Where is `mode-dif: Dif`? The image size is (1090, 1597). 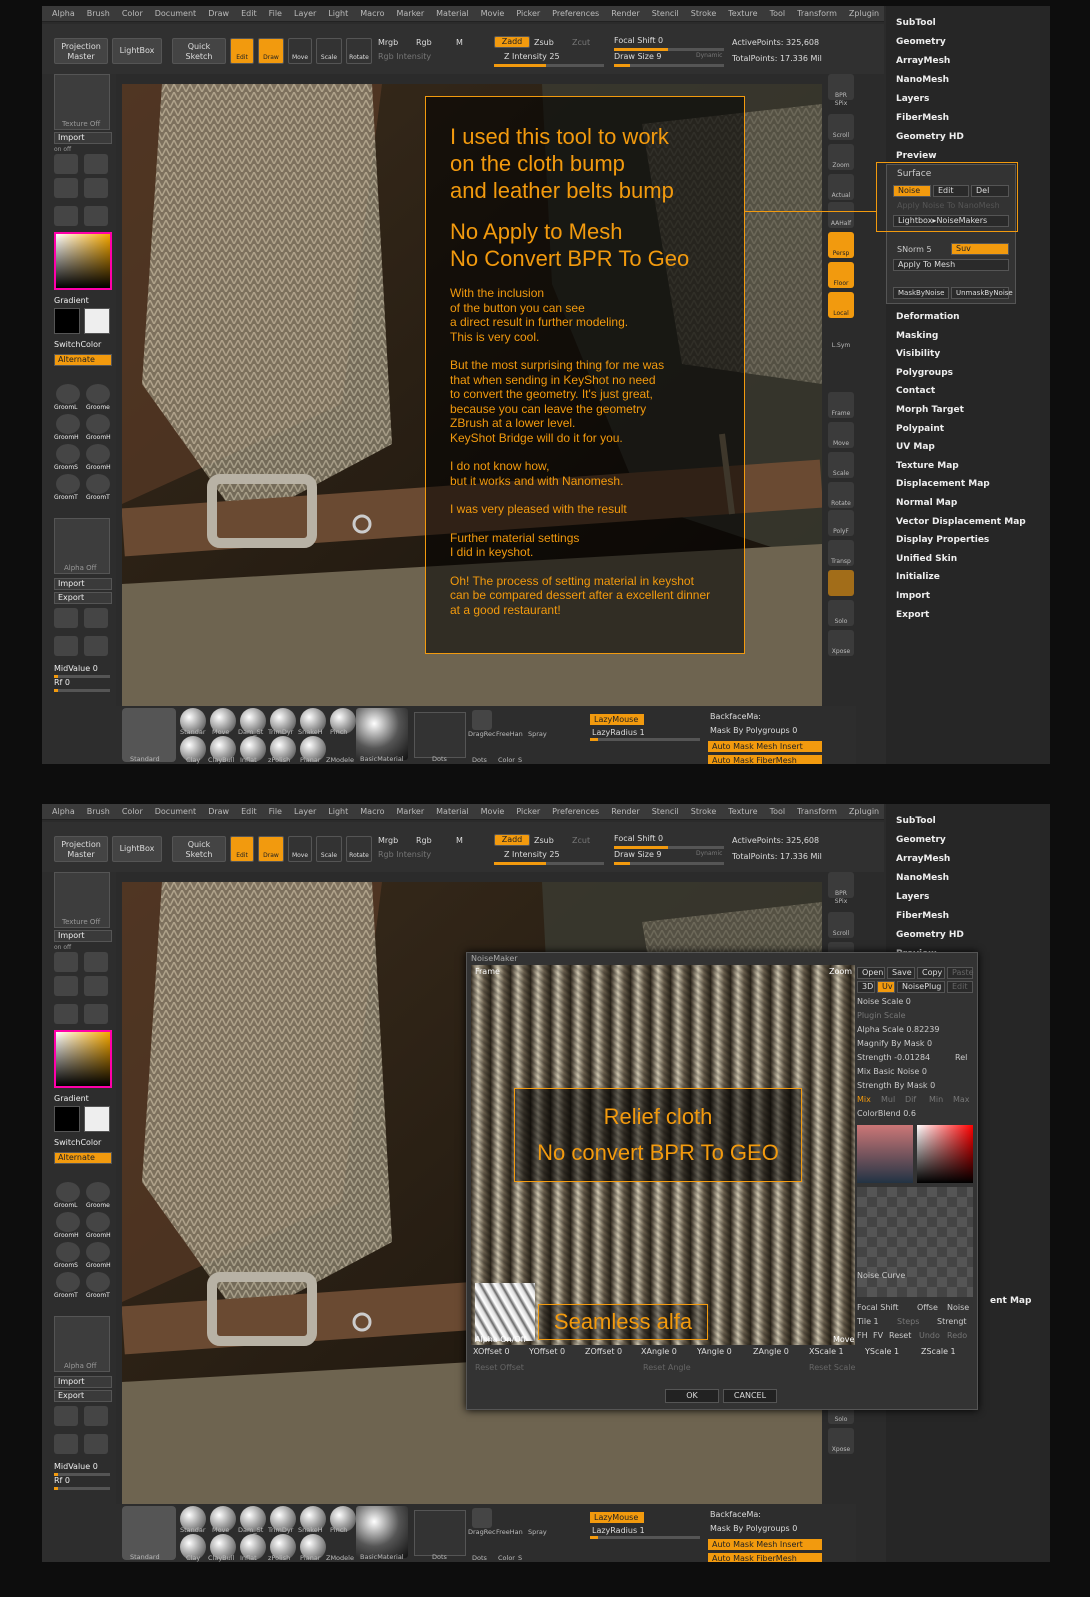
mode-dif: Dif is located at coordinates (910, 1099).